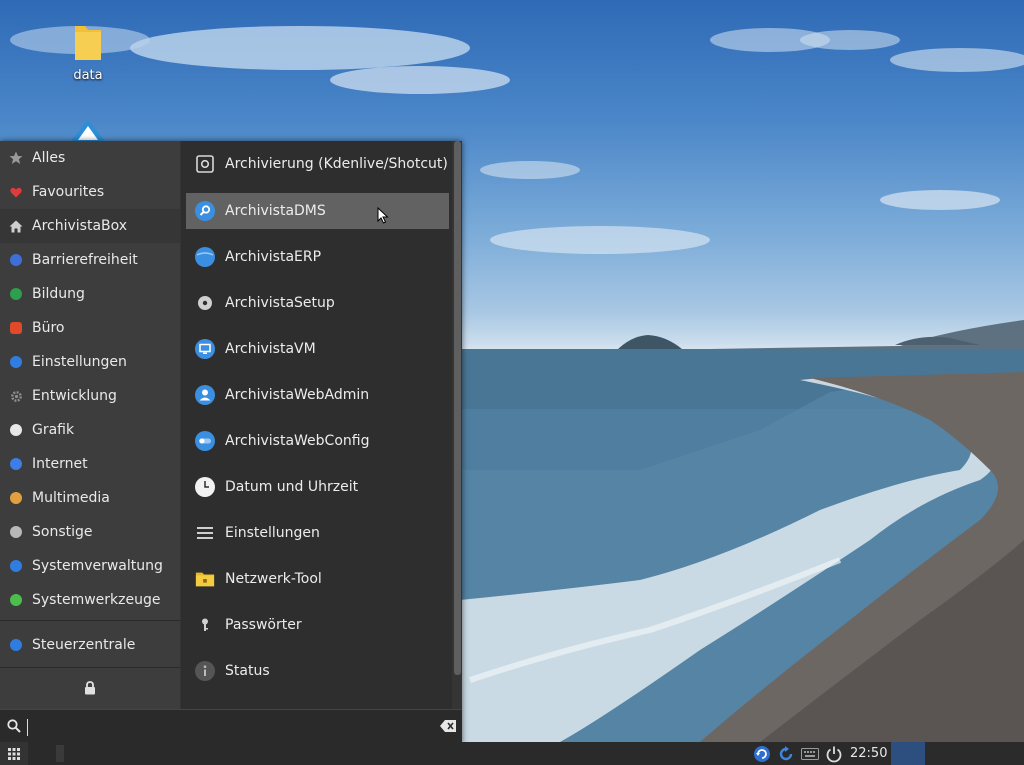  What do you see at coordinates (317, 303) in the screenshot?
I see `app-archivistasetup: ArchivistaSetup` at bounding box center [317, 303].